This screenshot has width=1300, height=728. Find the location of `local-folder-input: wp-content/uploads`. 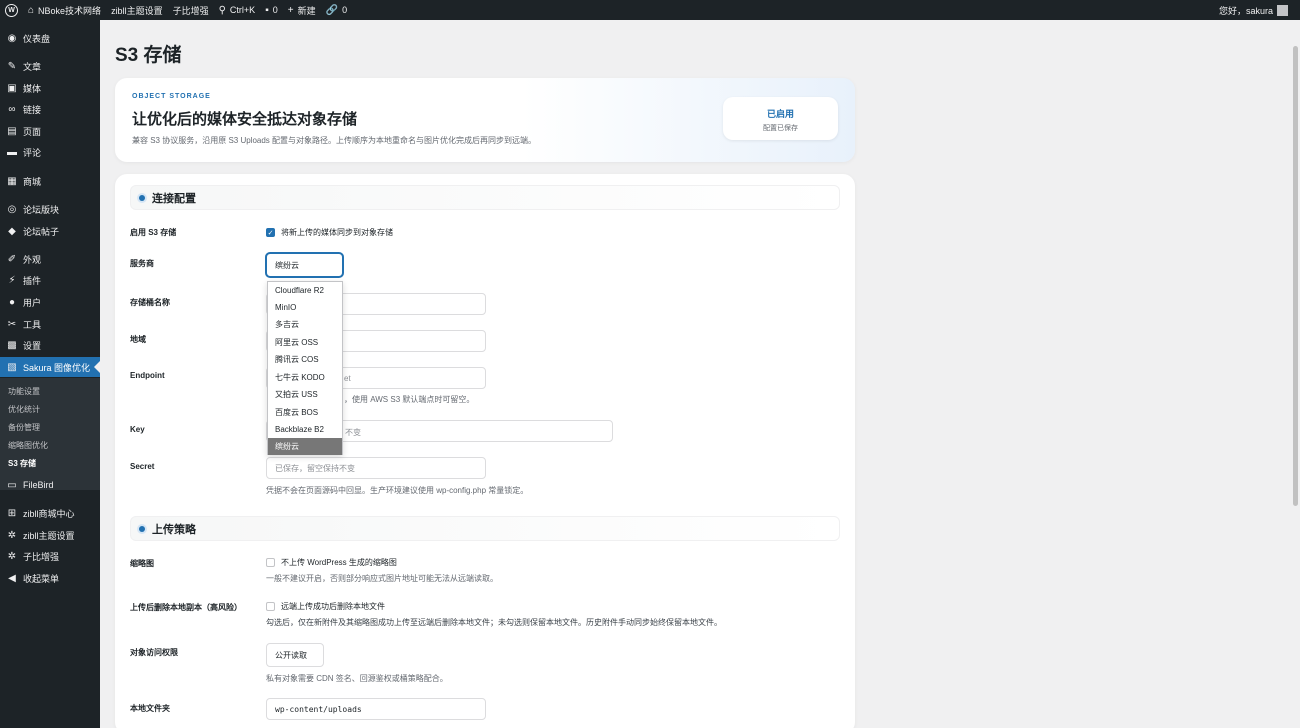

local-folder-input: wp-content/uploads is located at coordinates (376, 709).